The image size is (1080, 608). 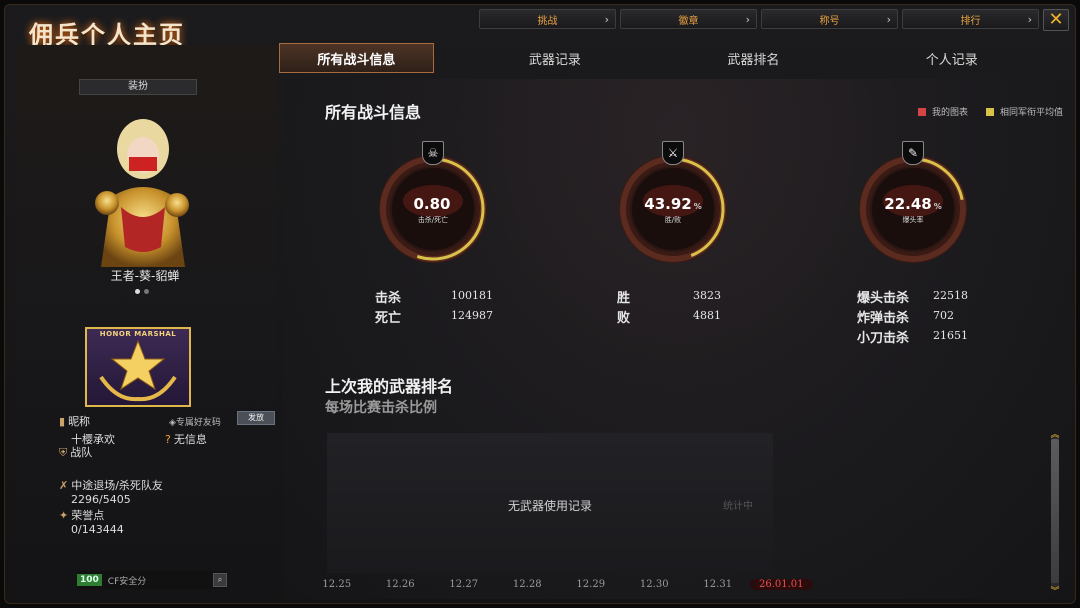 I want to click on no-info: ? 无信息, so click(x=186, y=439).